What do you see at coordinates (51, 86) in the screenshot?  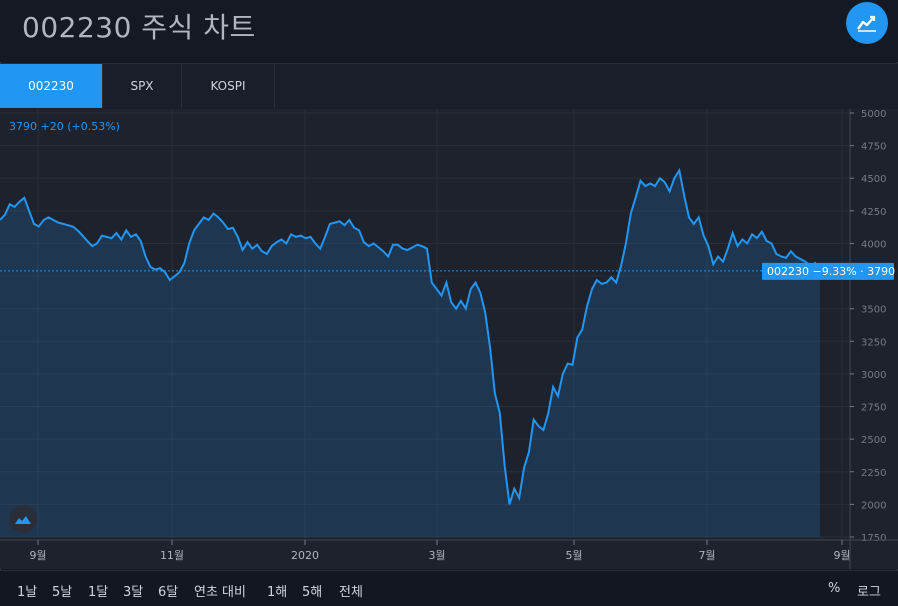 I see `tab-002230: 002230` at bounding box center [51, 86].